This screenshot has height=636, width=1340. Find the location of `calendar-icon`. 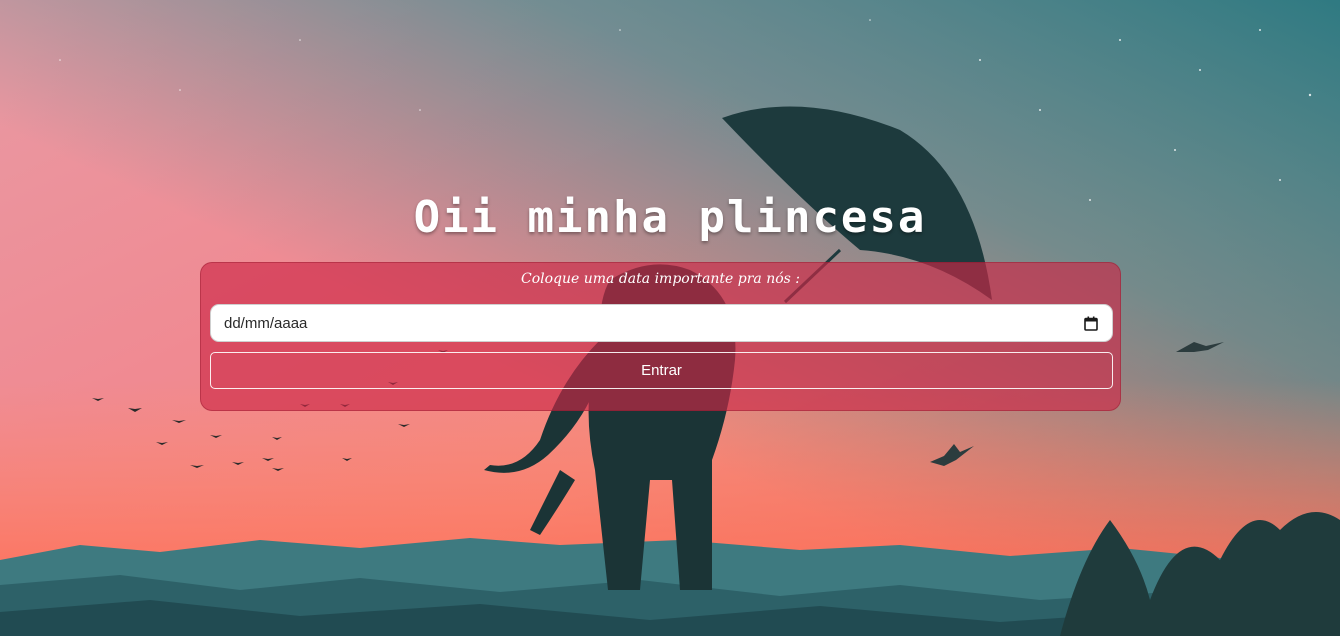

calendar-icon is located at coordinates (1091, 323).